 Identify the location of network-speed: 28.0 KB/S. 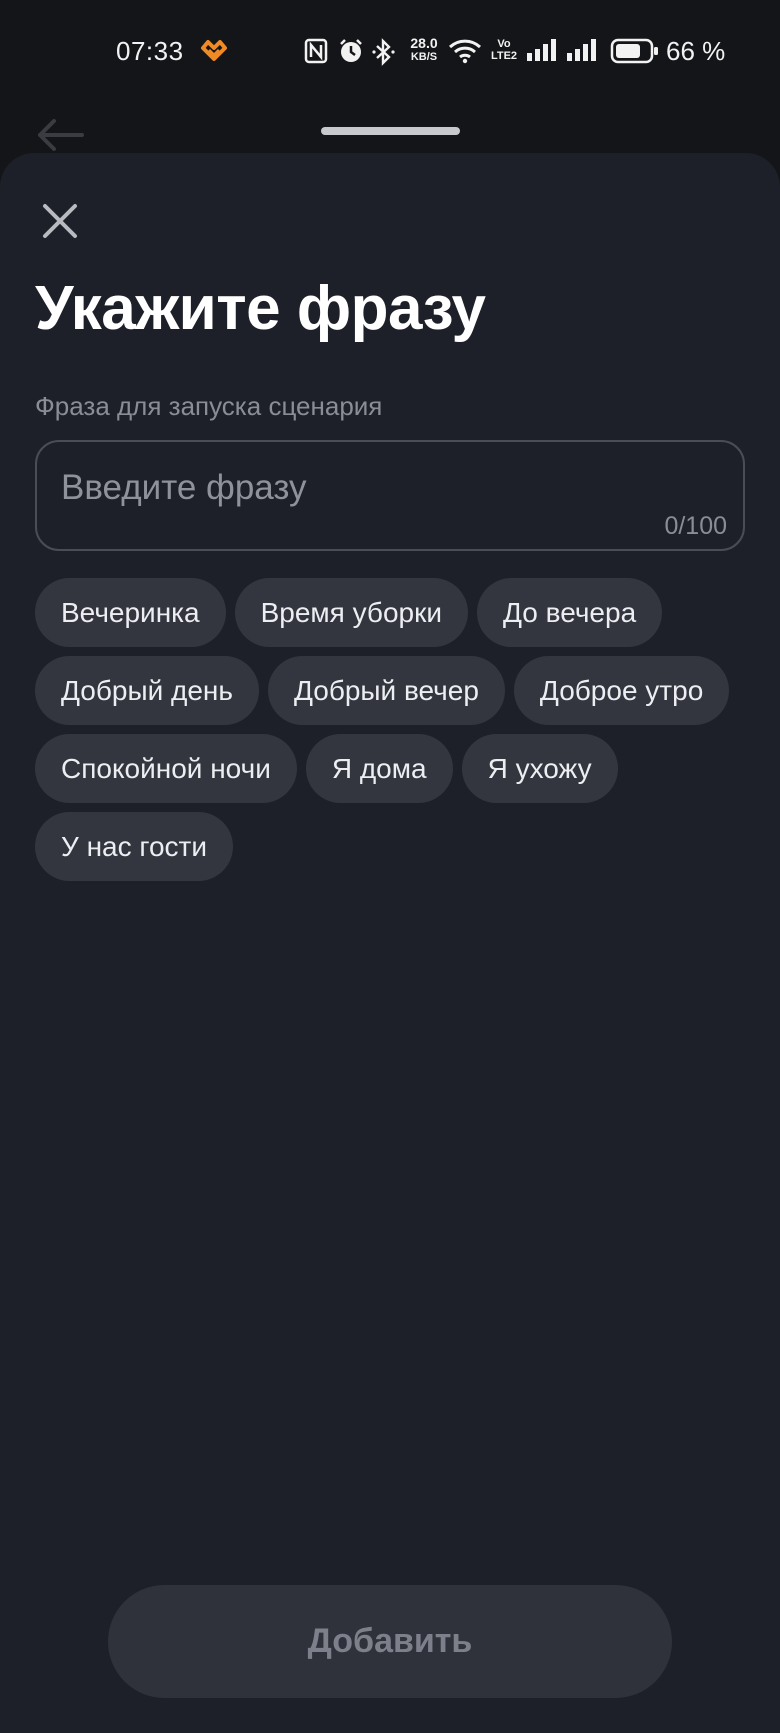
(424, 50).